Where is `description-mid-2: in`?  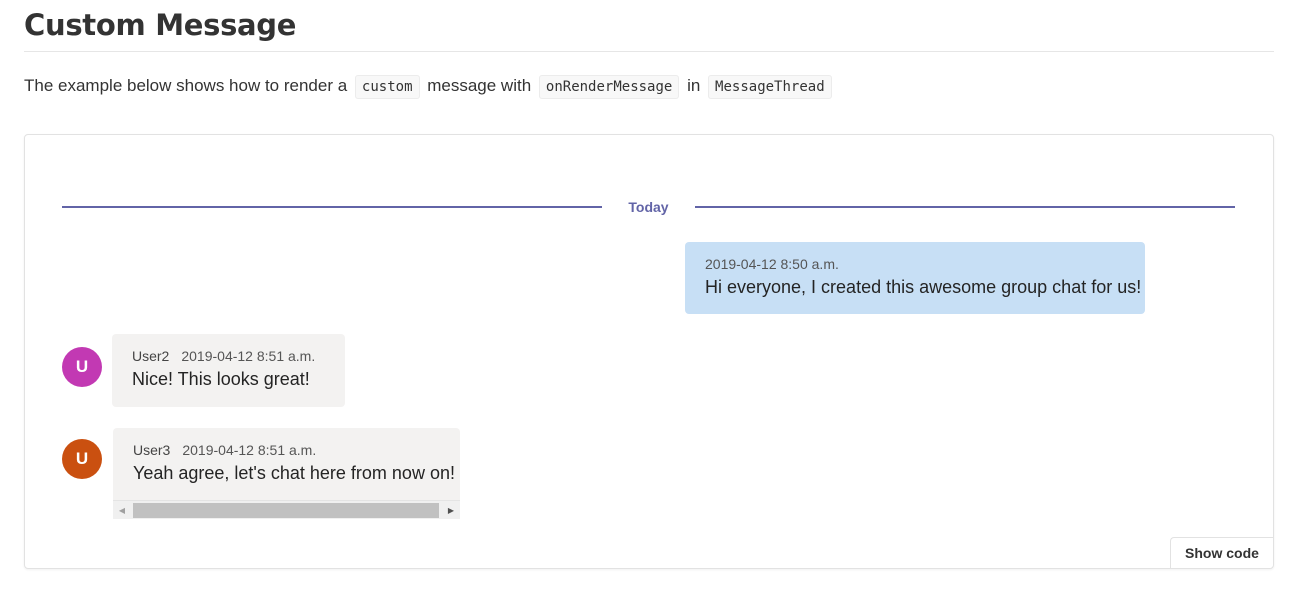
description-mid-2: in is located at coordinates (694, 85).